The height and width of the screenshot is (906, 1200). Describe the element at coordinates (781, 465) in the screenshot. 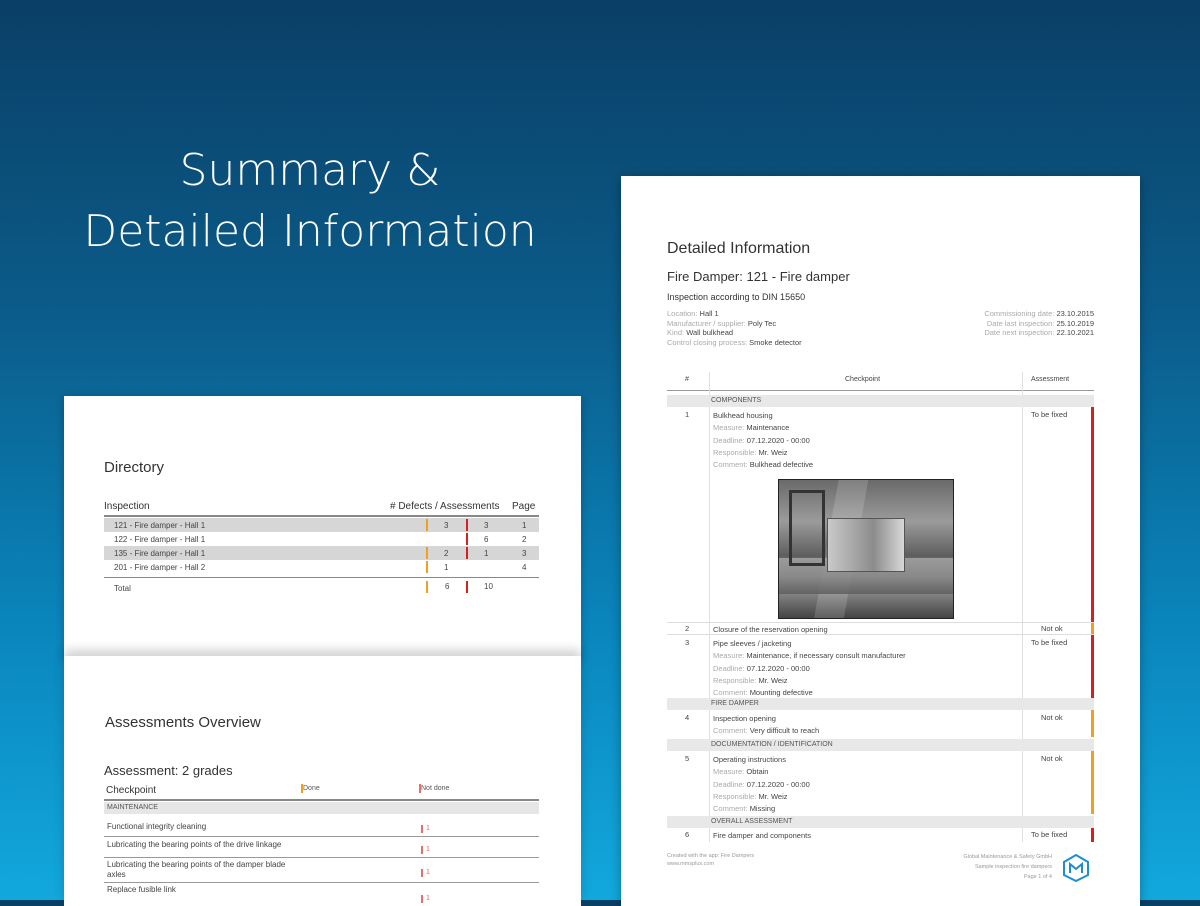

I see `comment-value: Bulkhead defective` at that location.